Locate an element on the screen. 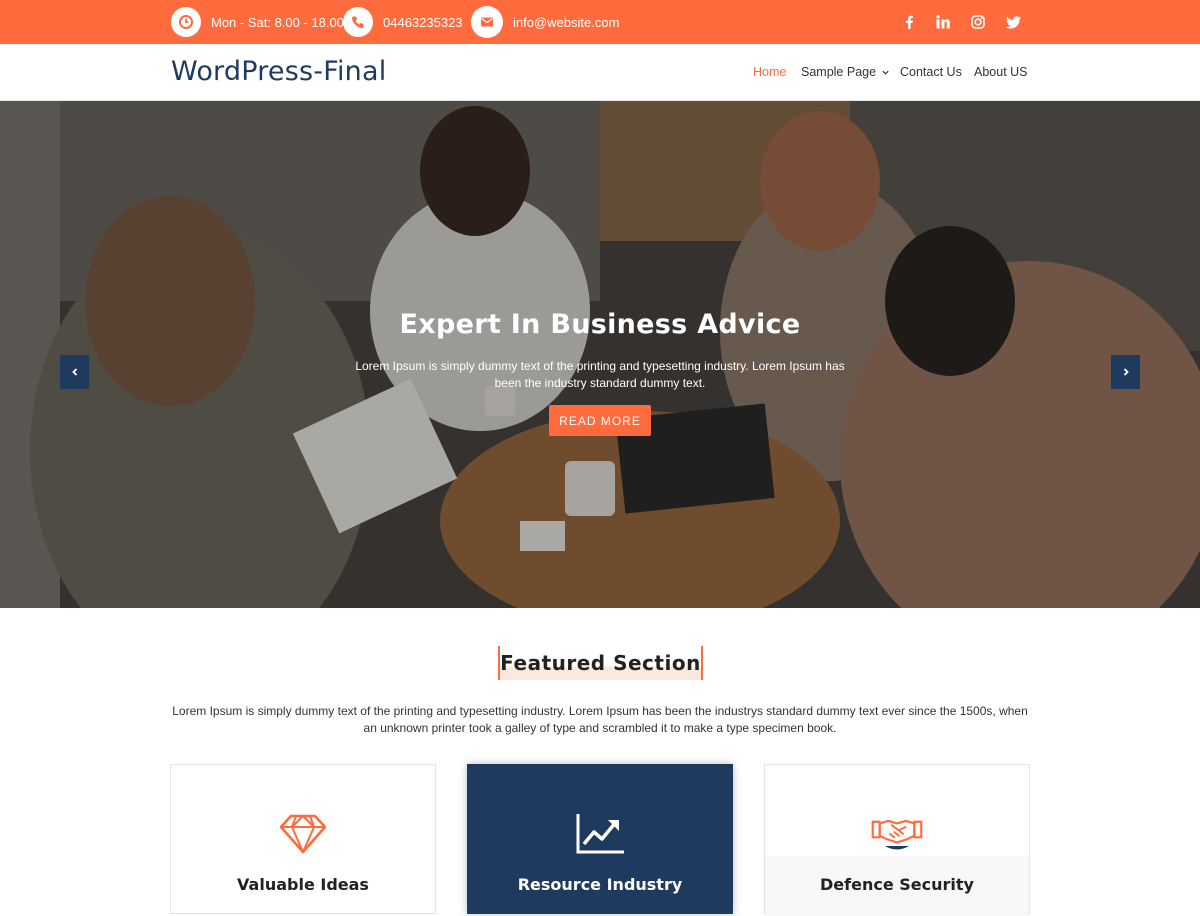 The width and height of the screenshot is (1200, 916). chart-line-icon is located at coordinates (600, 833).